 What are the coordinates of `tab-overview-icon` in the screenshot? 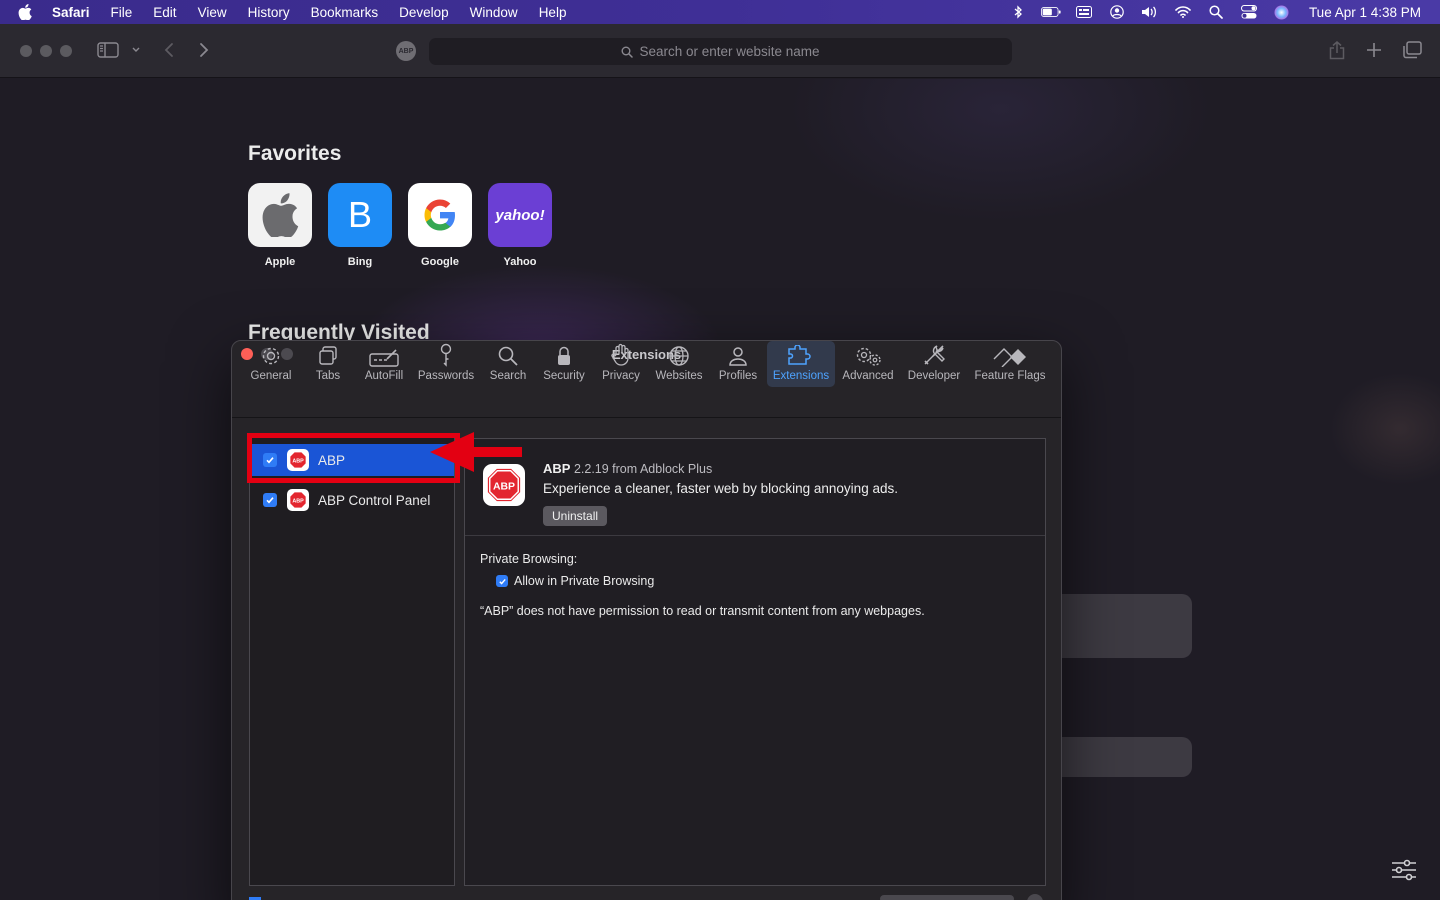 It's located at (1412, 50).